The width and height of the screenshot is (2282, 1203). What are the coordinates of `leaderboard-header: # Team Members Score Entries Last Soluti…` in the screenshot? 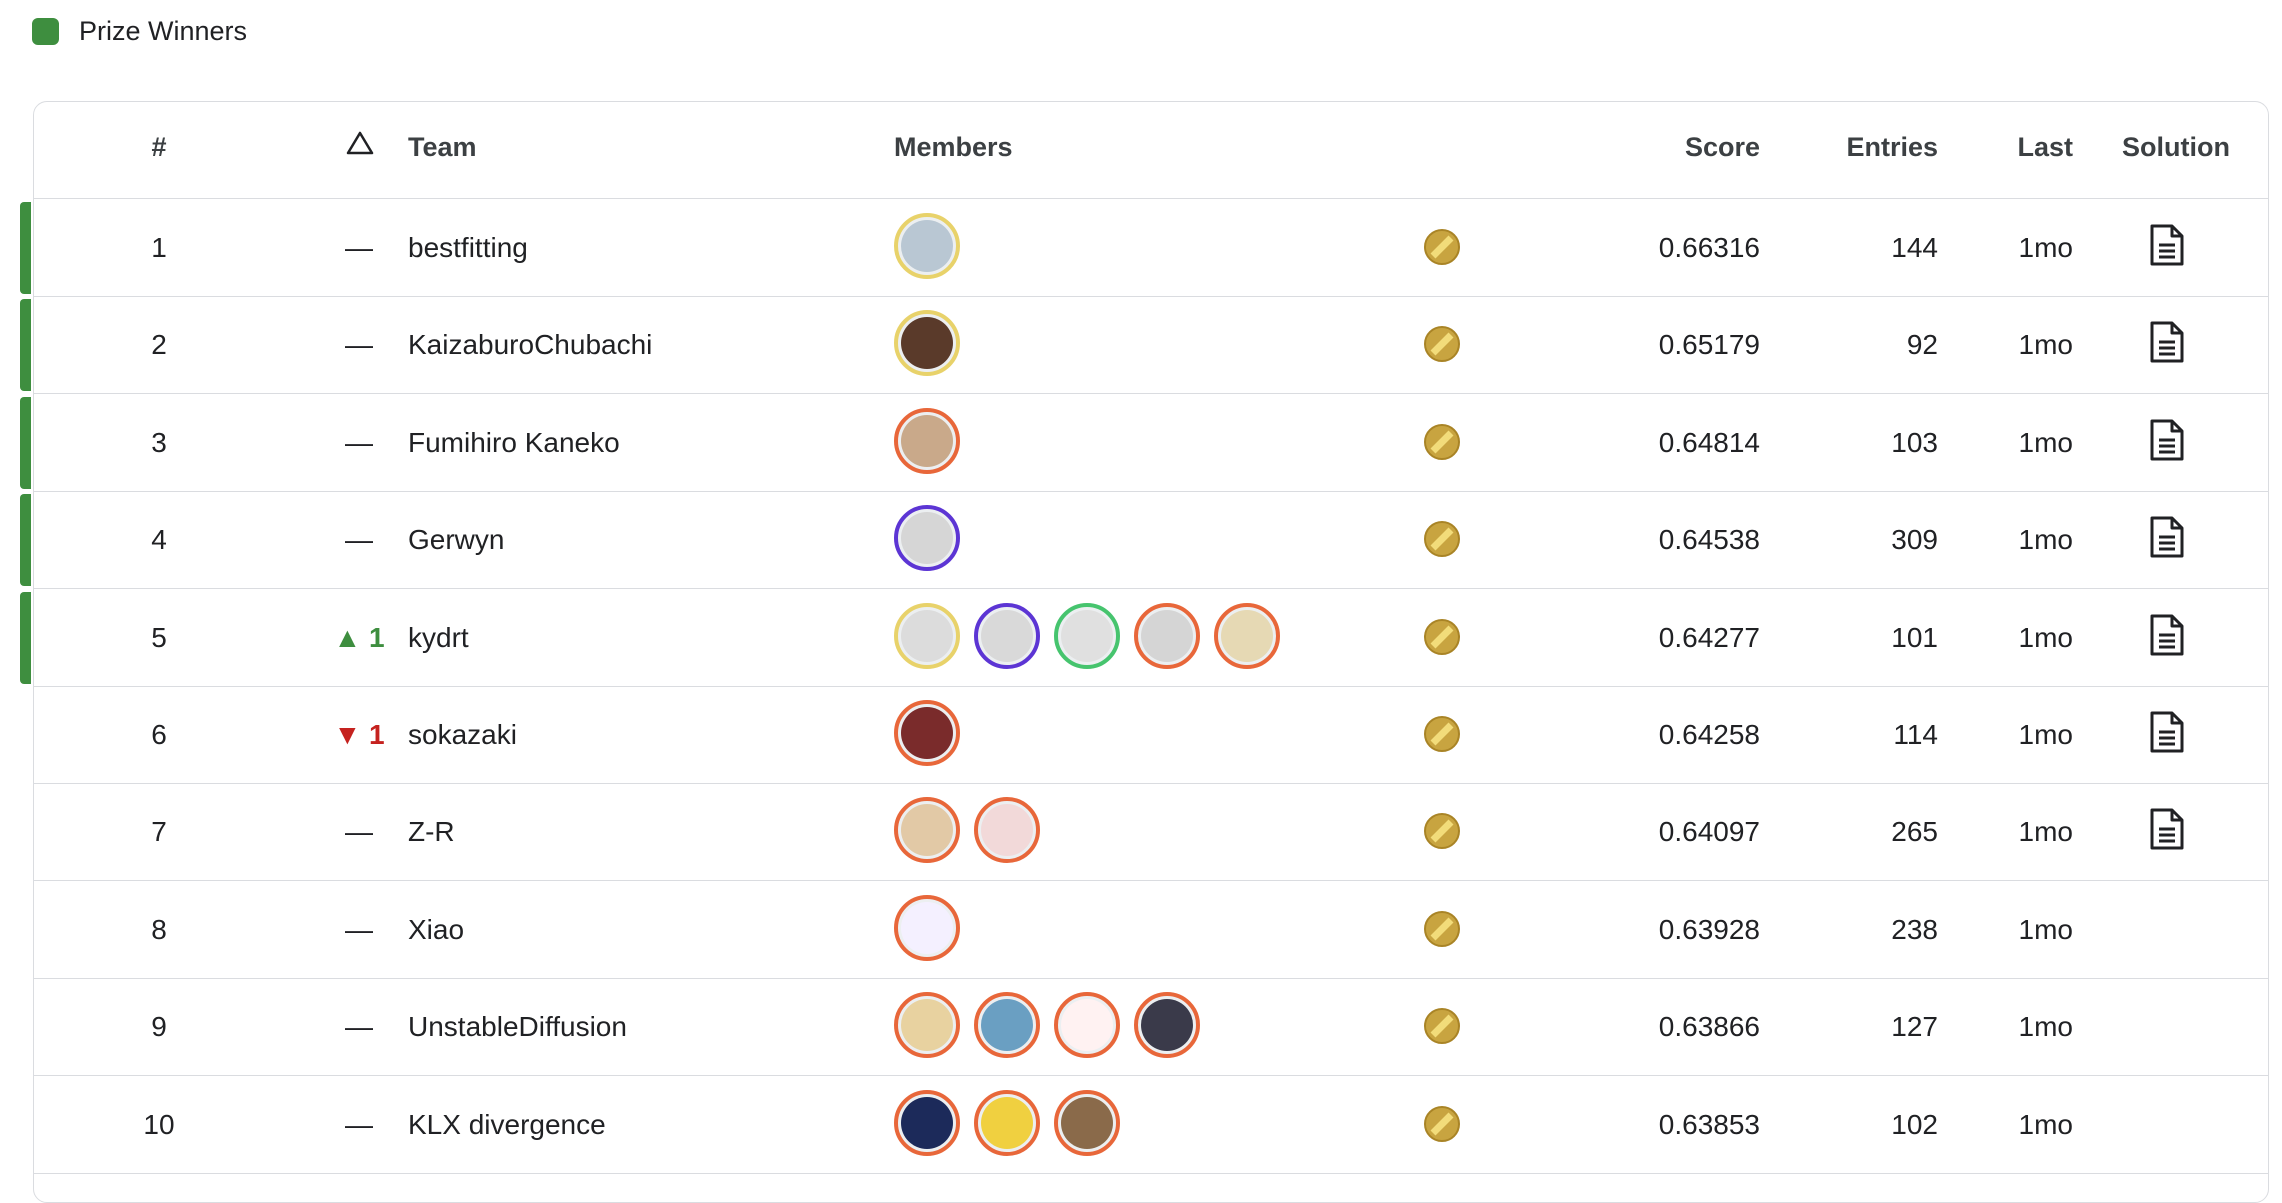 It's located at (1151, 150).